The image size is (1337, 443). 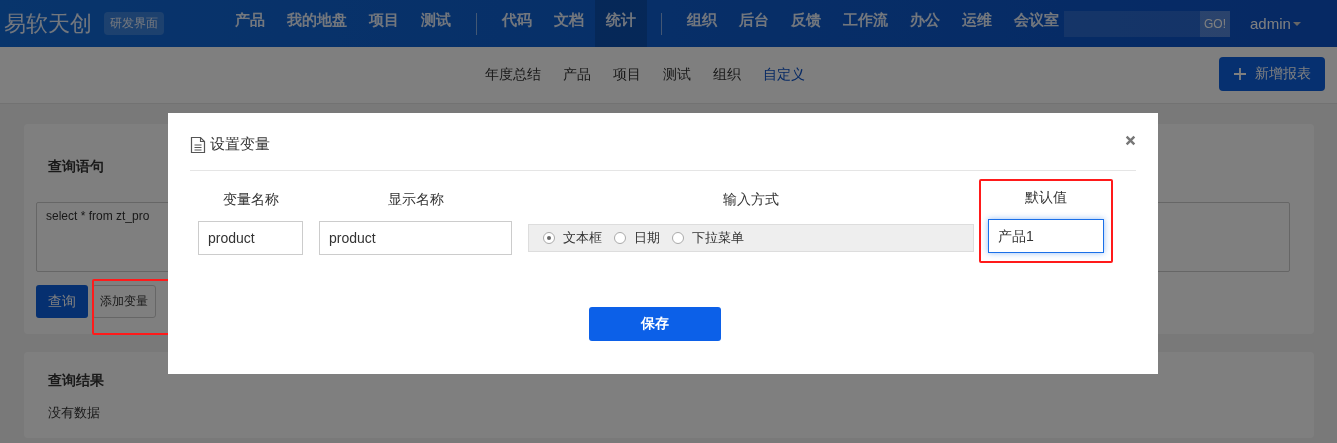 I want to click on panel-title: 查询语句, so click(x=76, y=167).